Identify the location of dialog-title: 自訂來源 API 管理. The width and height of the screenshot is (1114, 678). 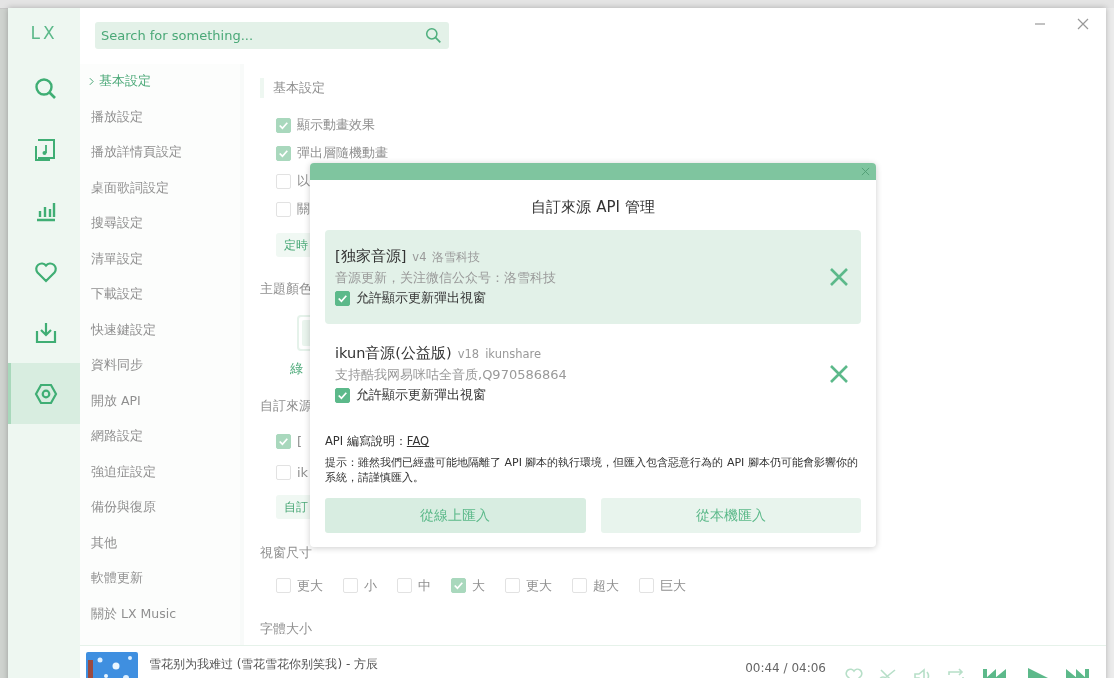
(593, 207).